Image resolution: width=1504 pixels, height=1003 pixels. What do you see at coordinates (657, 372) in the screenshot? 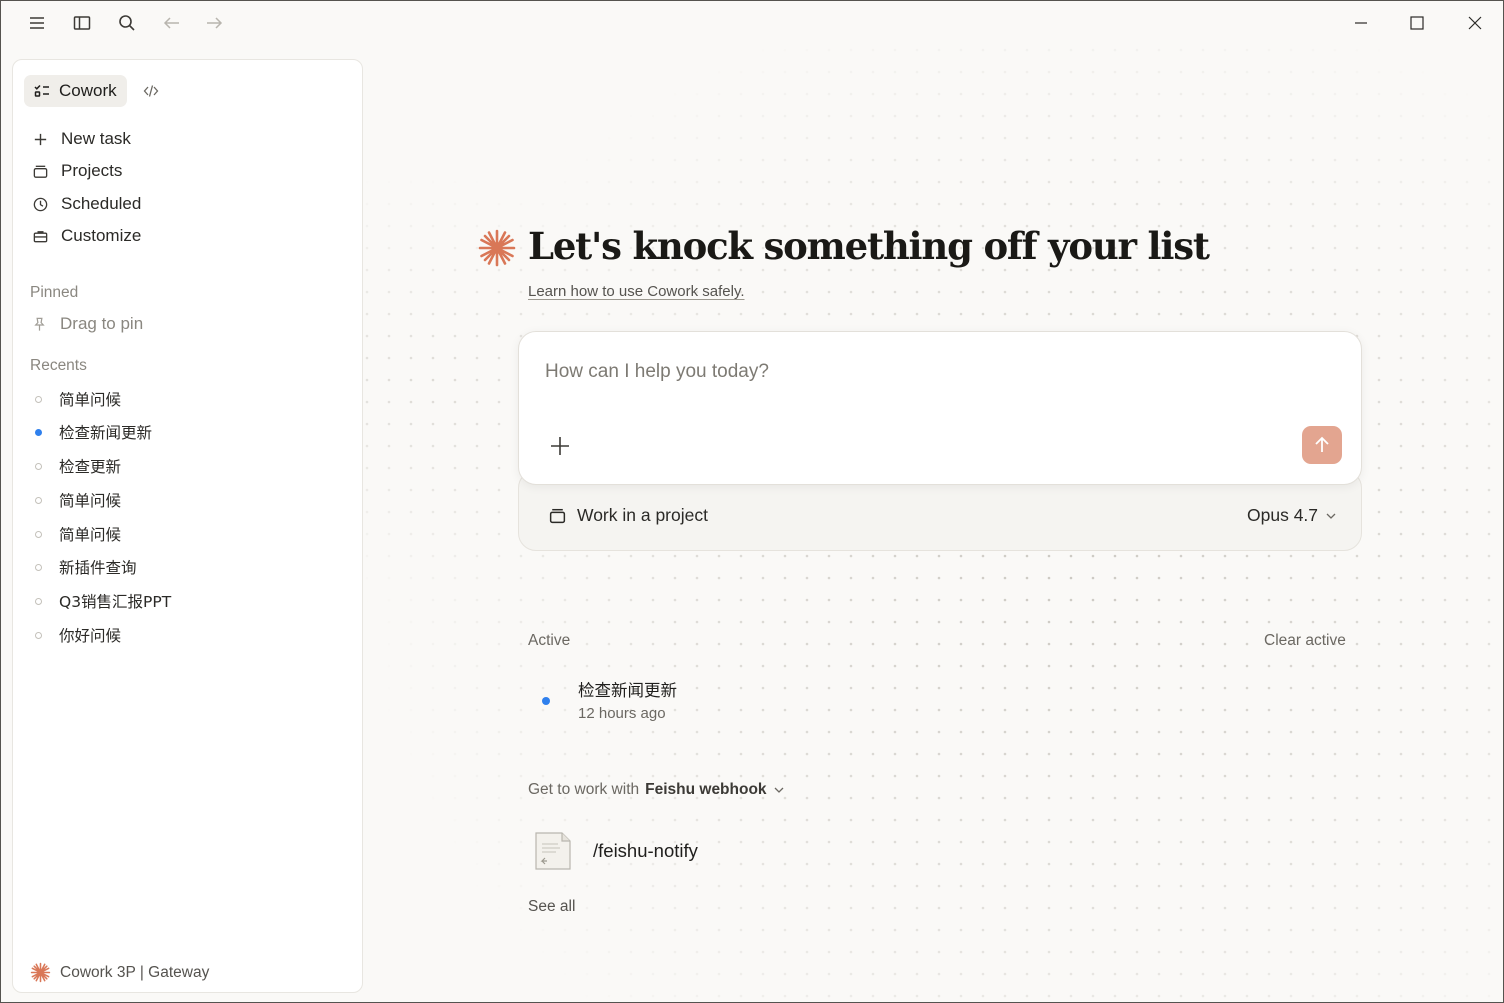
I see `prompt-input: How can I help you today?` at bounding box center [657, 372].